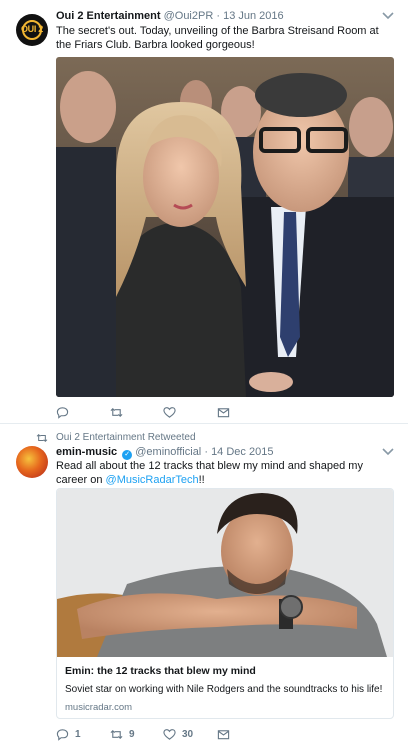 This screenshot has height=753, width=408. I want to click on like-count: 30, so click(188, 734).